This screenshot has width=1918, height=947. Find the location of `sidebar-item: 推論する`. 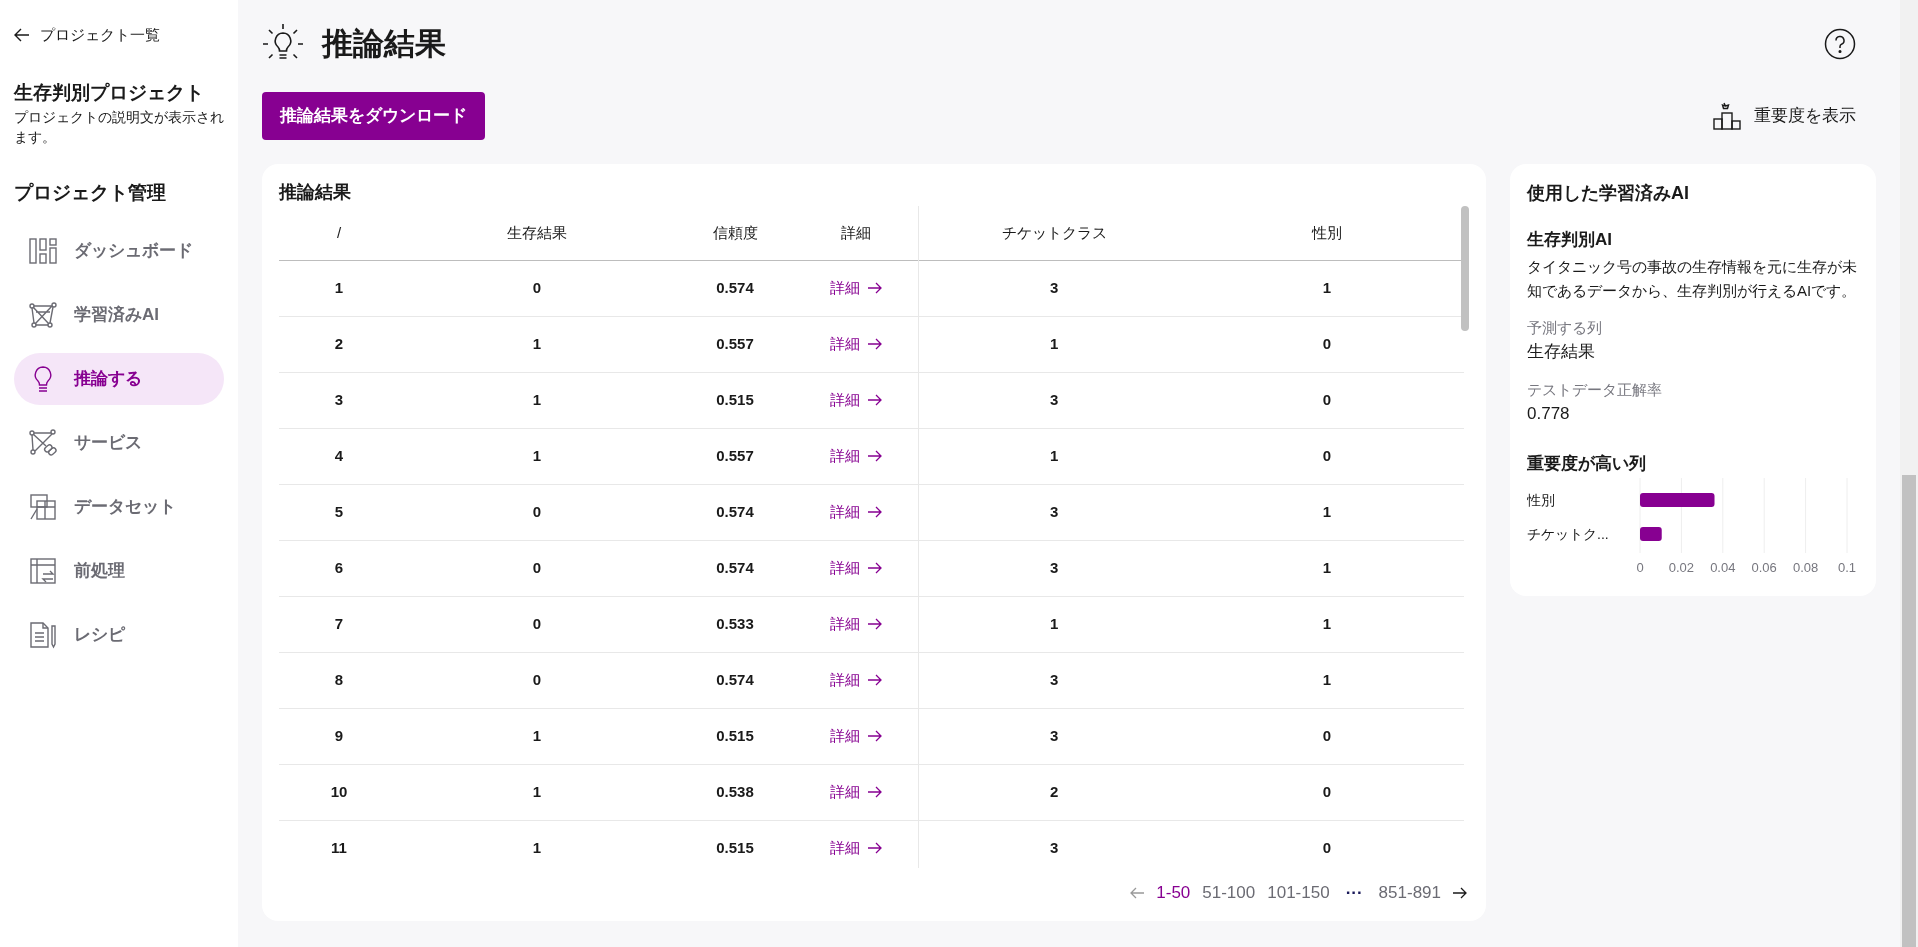

sidebar-item: 推論する is located at coordinates (119, 379).